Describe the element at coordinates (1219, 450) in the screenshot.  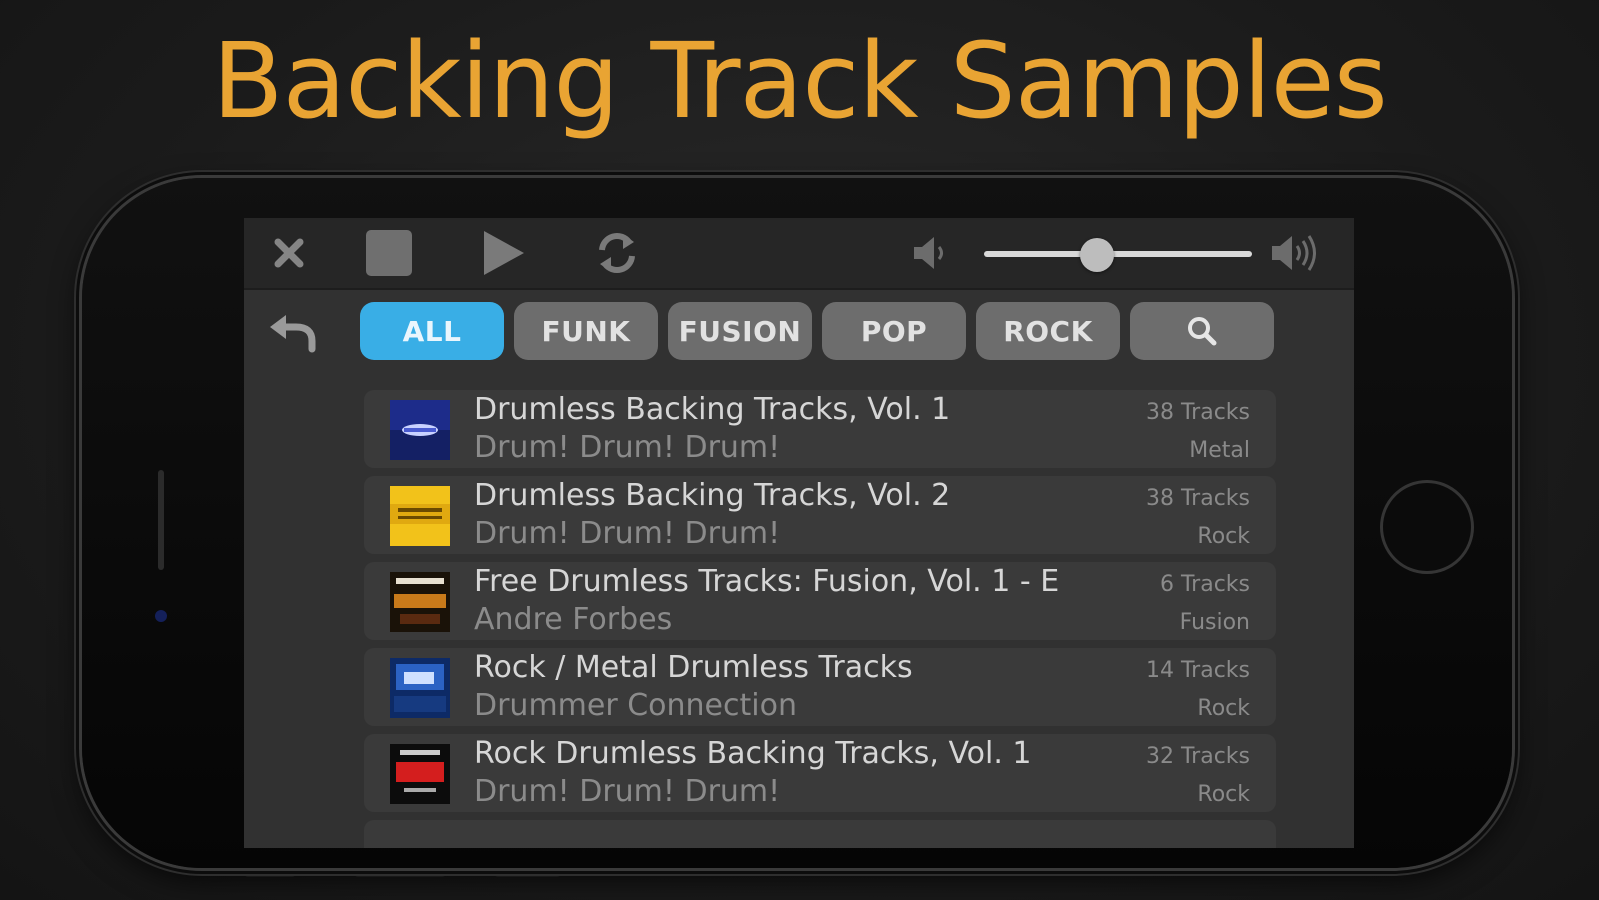
I see `track-genre: Metal` at that location.